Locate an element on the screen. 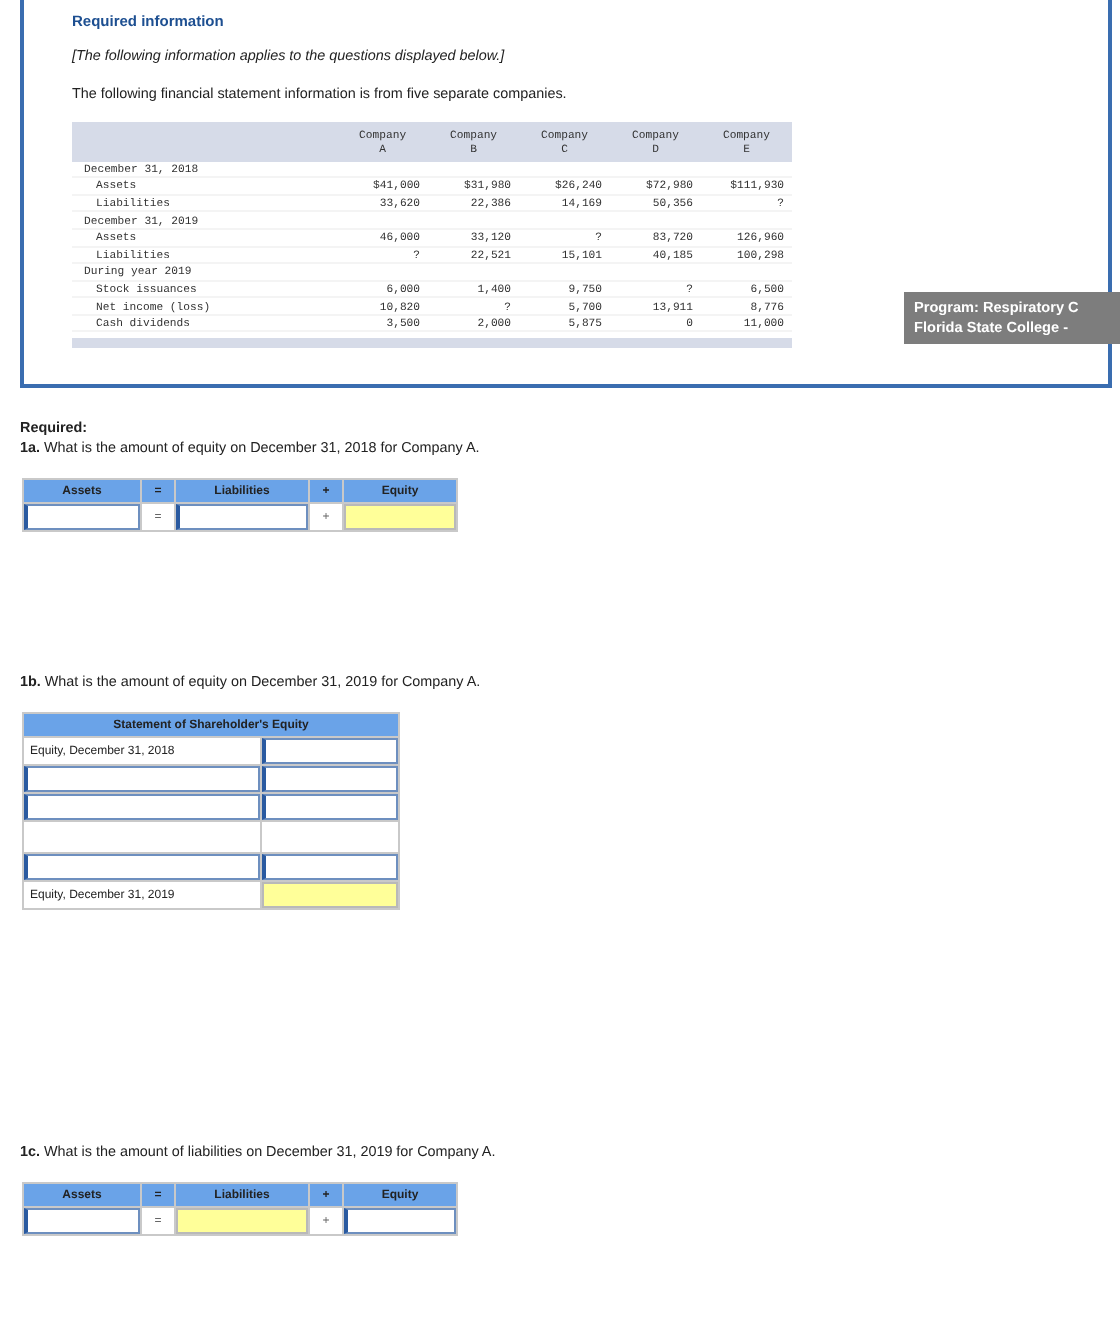 This screenshot has height=1326, width=1120. table-cell is located at coordinates (330, 837).